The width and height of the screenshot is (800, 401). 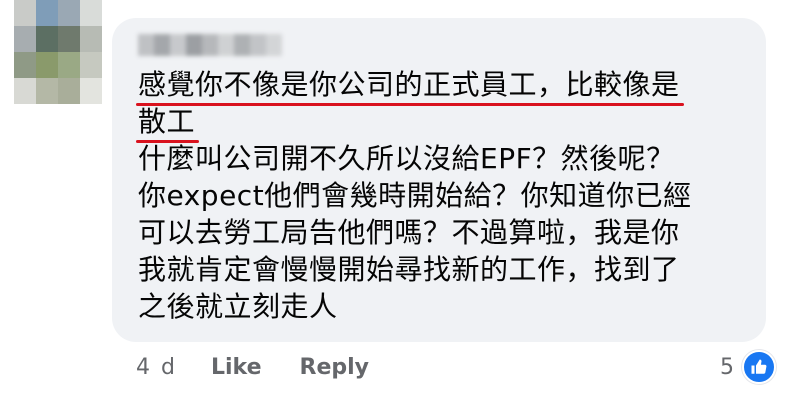 I want to click on underlined-phrase-continued: 散工, so click(x=168, y=123).